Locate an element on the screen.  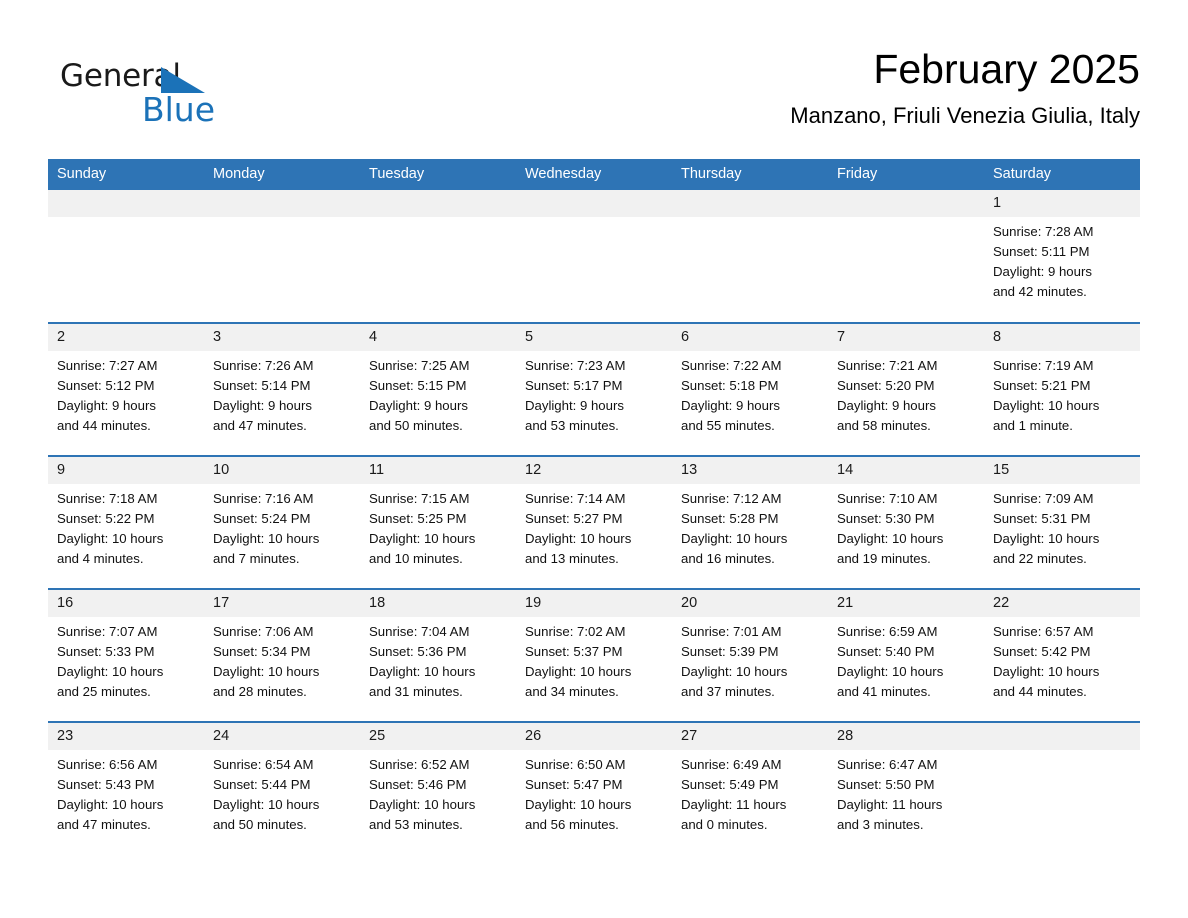
day-number: 11 is located at coordinates (438, 470).